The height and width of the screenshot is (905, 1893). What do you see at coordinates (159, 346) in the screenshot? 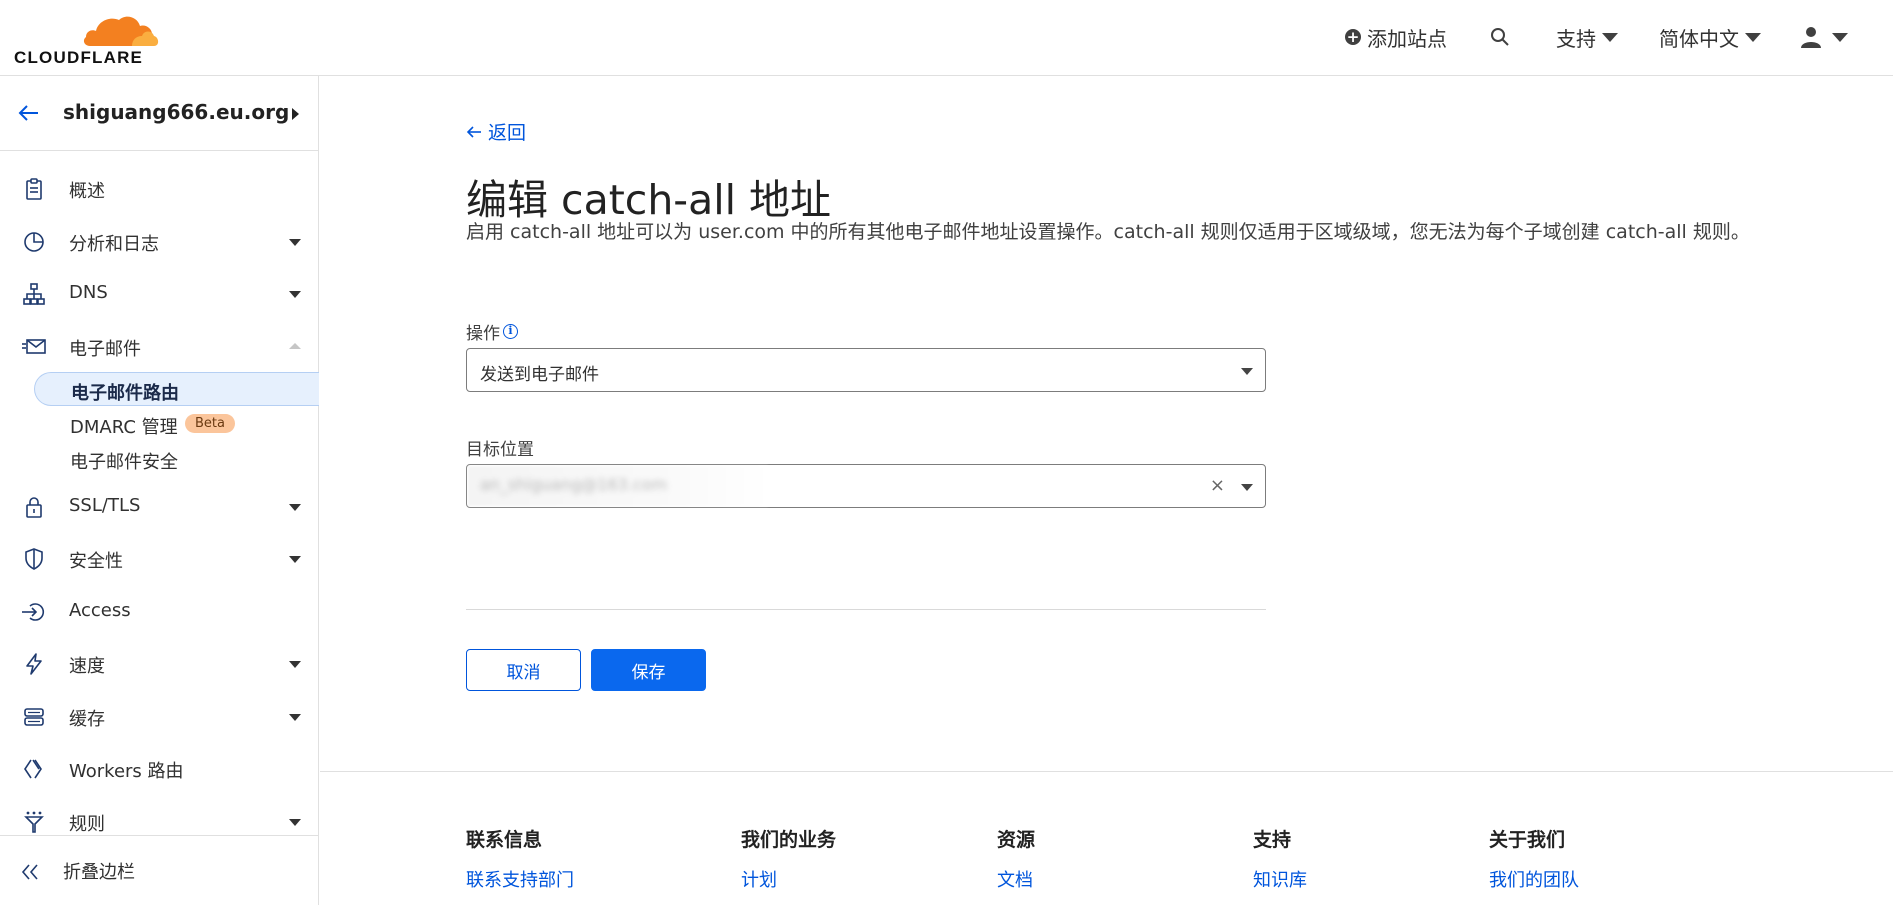
I see `sidebar-item-email: 电子邮件` at bounding box center [159, 346].